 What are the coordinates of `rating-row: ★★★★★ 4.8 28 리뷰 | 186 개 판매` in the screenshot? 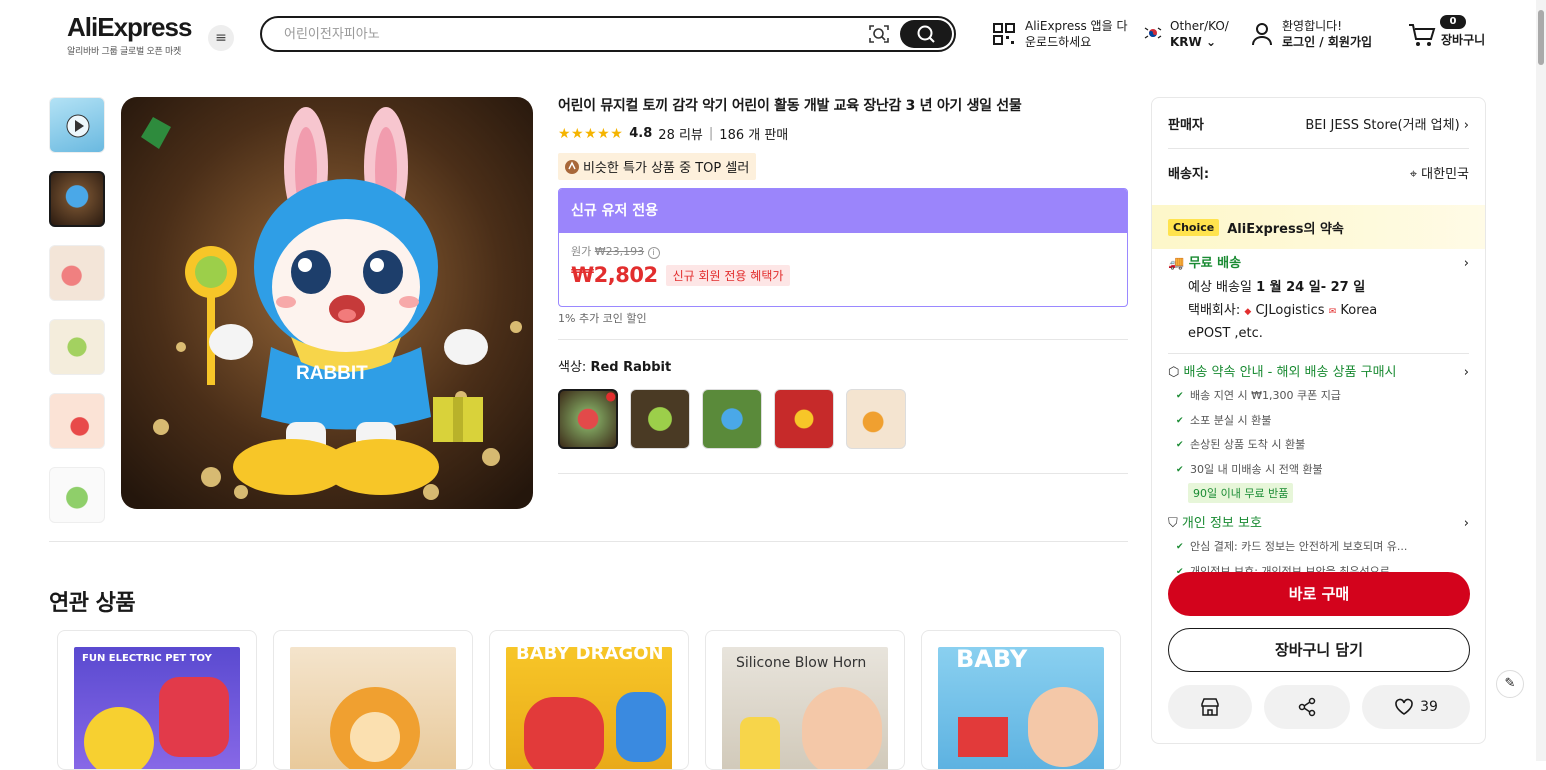 It's located at (843, 134).